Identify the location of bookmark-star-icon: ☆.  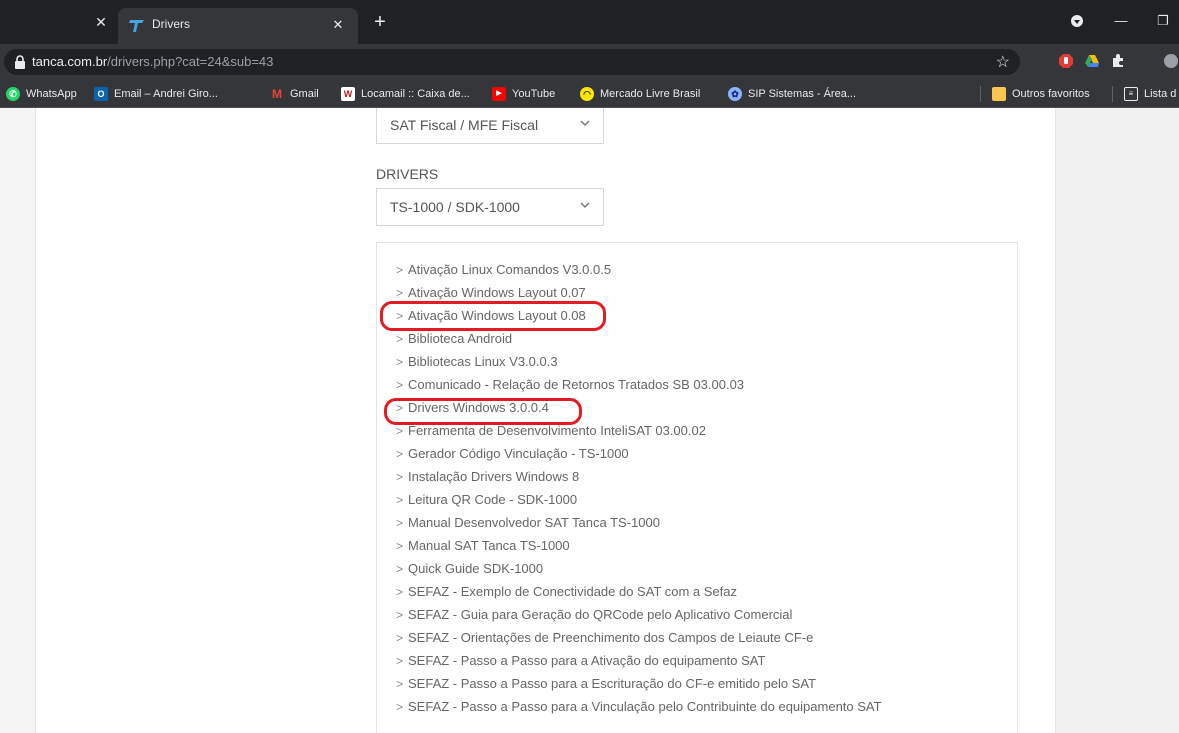
(1003, 62).